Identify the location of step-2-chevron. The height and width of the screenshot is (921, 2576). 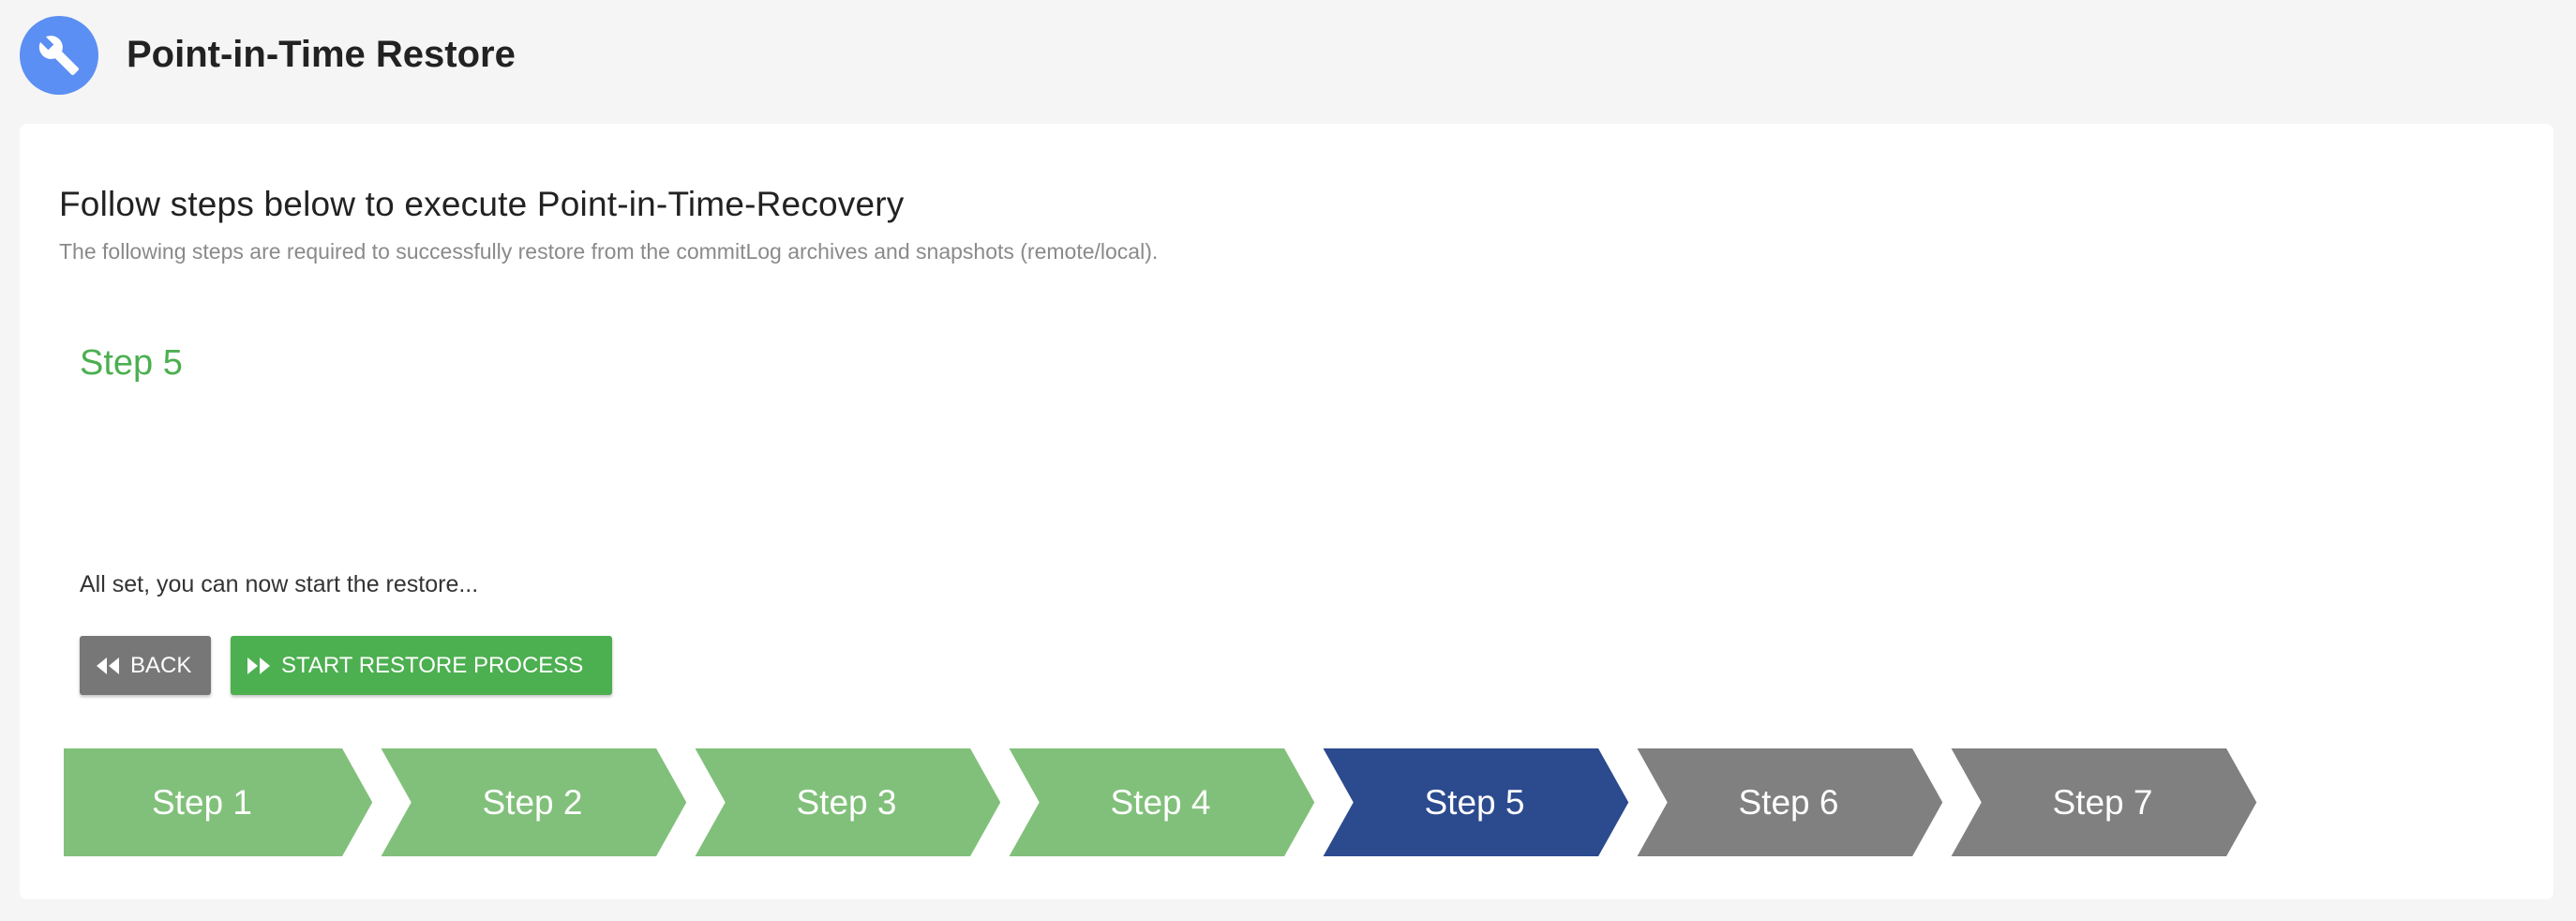
(532, 802).